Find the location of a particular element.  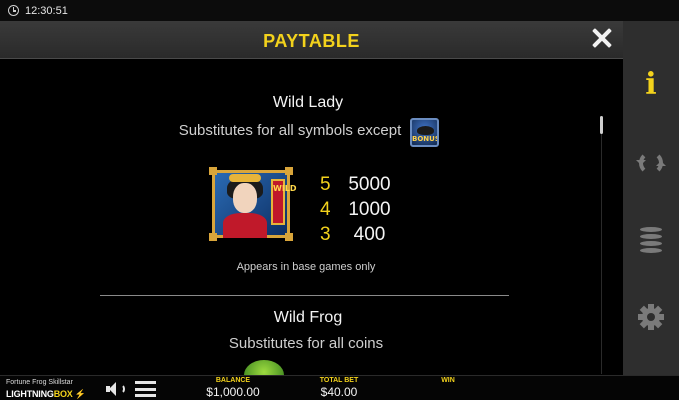

page-title: PAYTABLE is located at coordinates (311, 41).